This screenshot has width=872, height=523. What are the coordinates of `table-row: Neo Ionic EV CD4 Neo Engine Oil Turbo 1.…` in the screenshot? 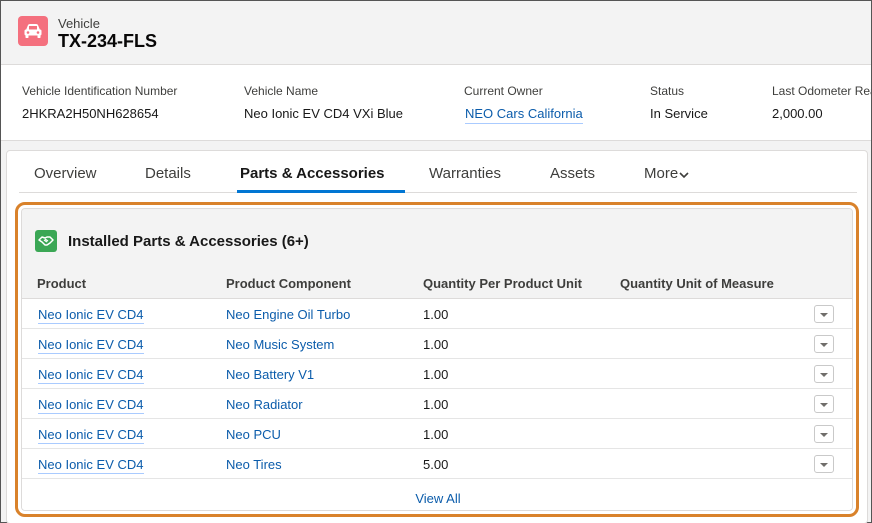 It's located at (437, 314).